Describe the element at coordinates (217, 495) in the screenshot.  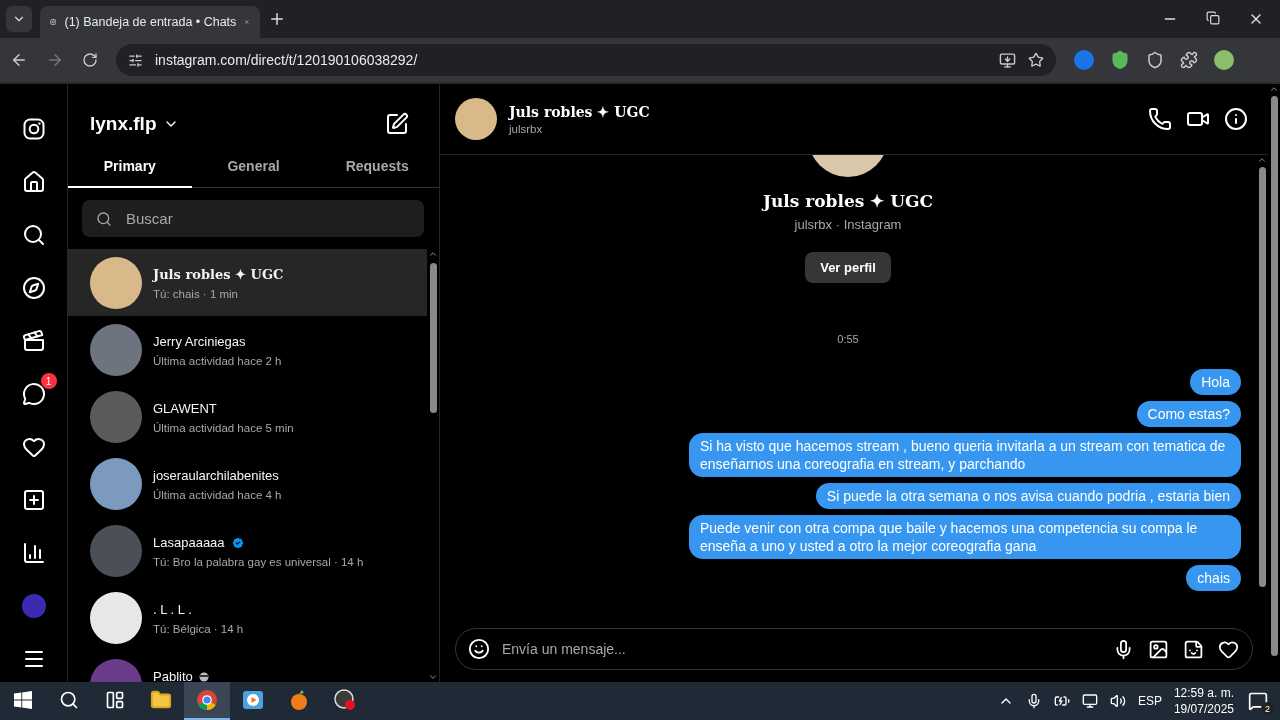
I see `message-preview: Última actividad hace 4 h` at that location.